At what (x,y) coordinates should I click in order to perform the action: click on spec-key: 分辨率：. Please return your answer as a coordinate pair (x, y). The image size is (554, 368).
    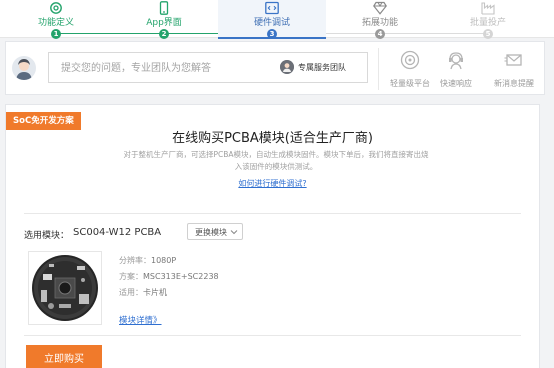
    Looking at the image, I should click on (135, 260).